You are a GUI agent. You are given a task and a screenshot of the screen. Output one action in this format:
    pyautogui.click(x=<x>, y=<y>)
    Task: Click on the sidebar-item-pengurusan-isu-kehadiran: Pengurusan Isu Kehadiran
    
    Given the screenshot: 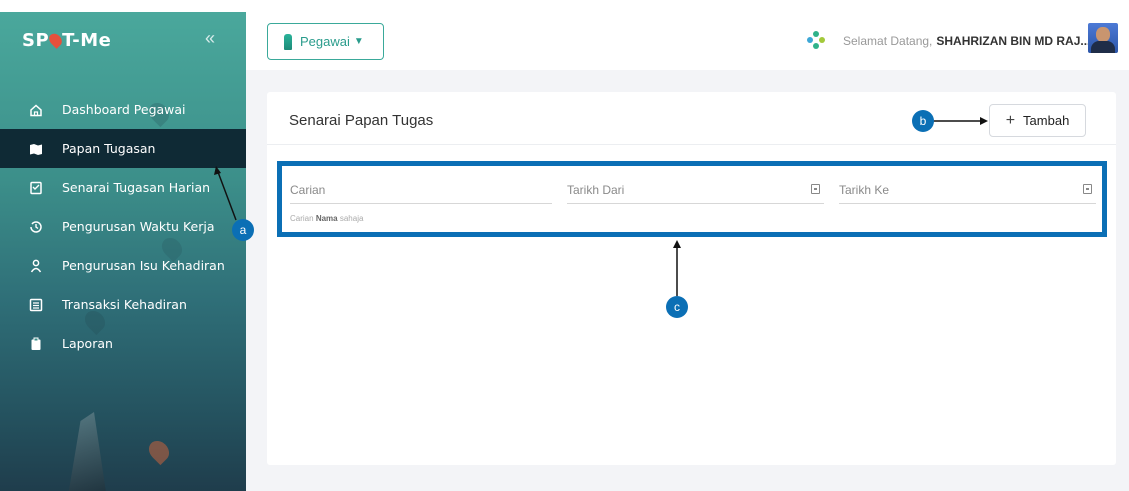 What is the action you would take?
    pyautogui.click(x=123, y=265)
    